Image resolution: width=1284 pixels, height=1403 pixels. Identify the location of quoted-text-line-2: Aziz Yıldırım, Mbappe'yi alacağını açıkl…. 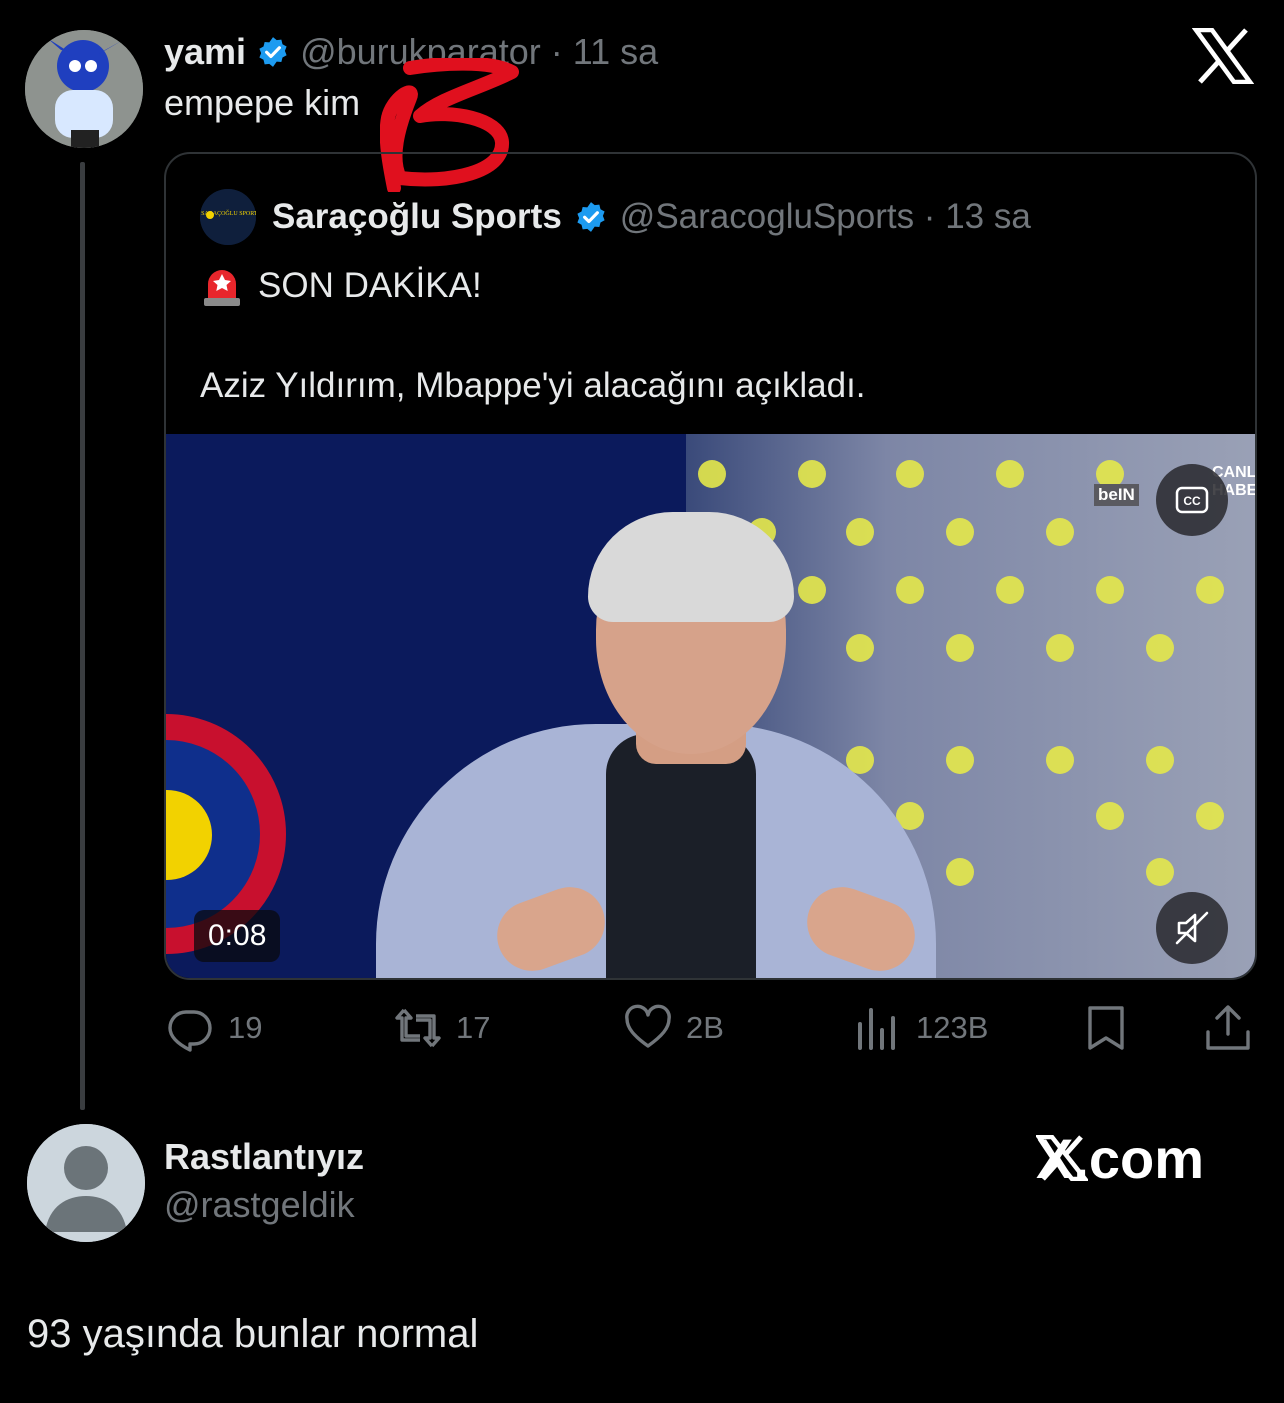
(533, 385).